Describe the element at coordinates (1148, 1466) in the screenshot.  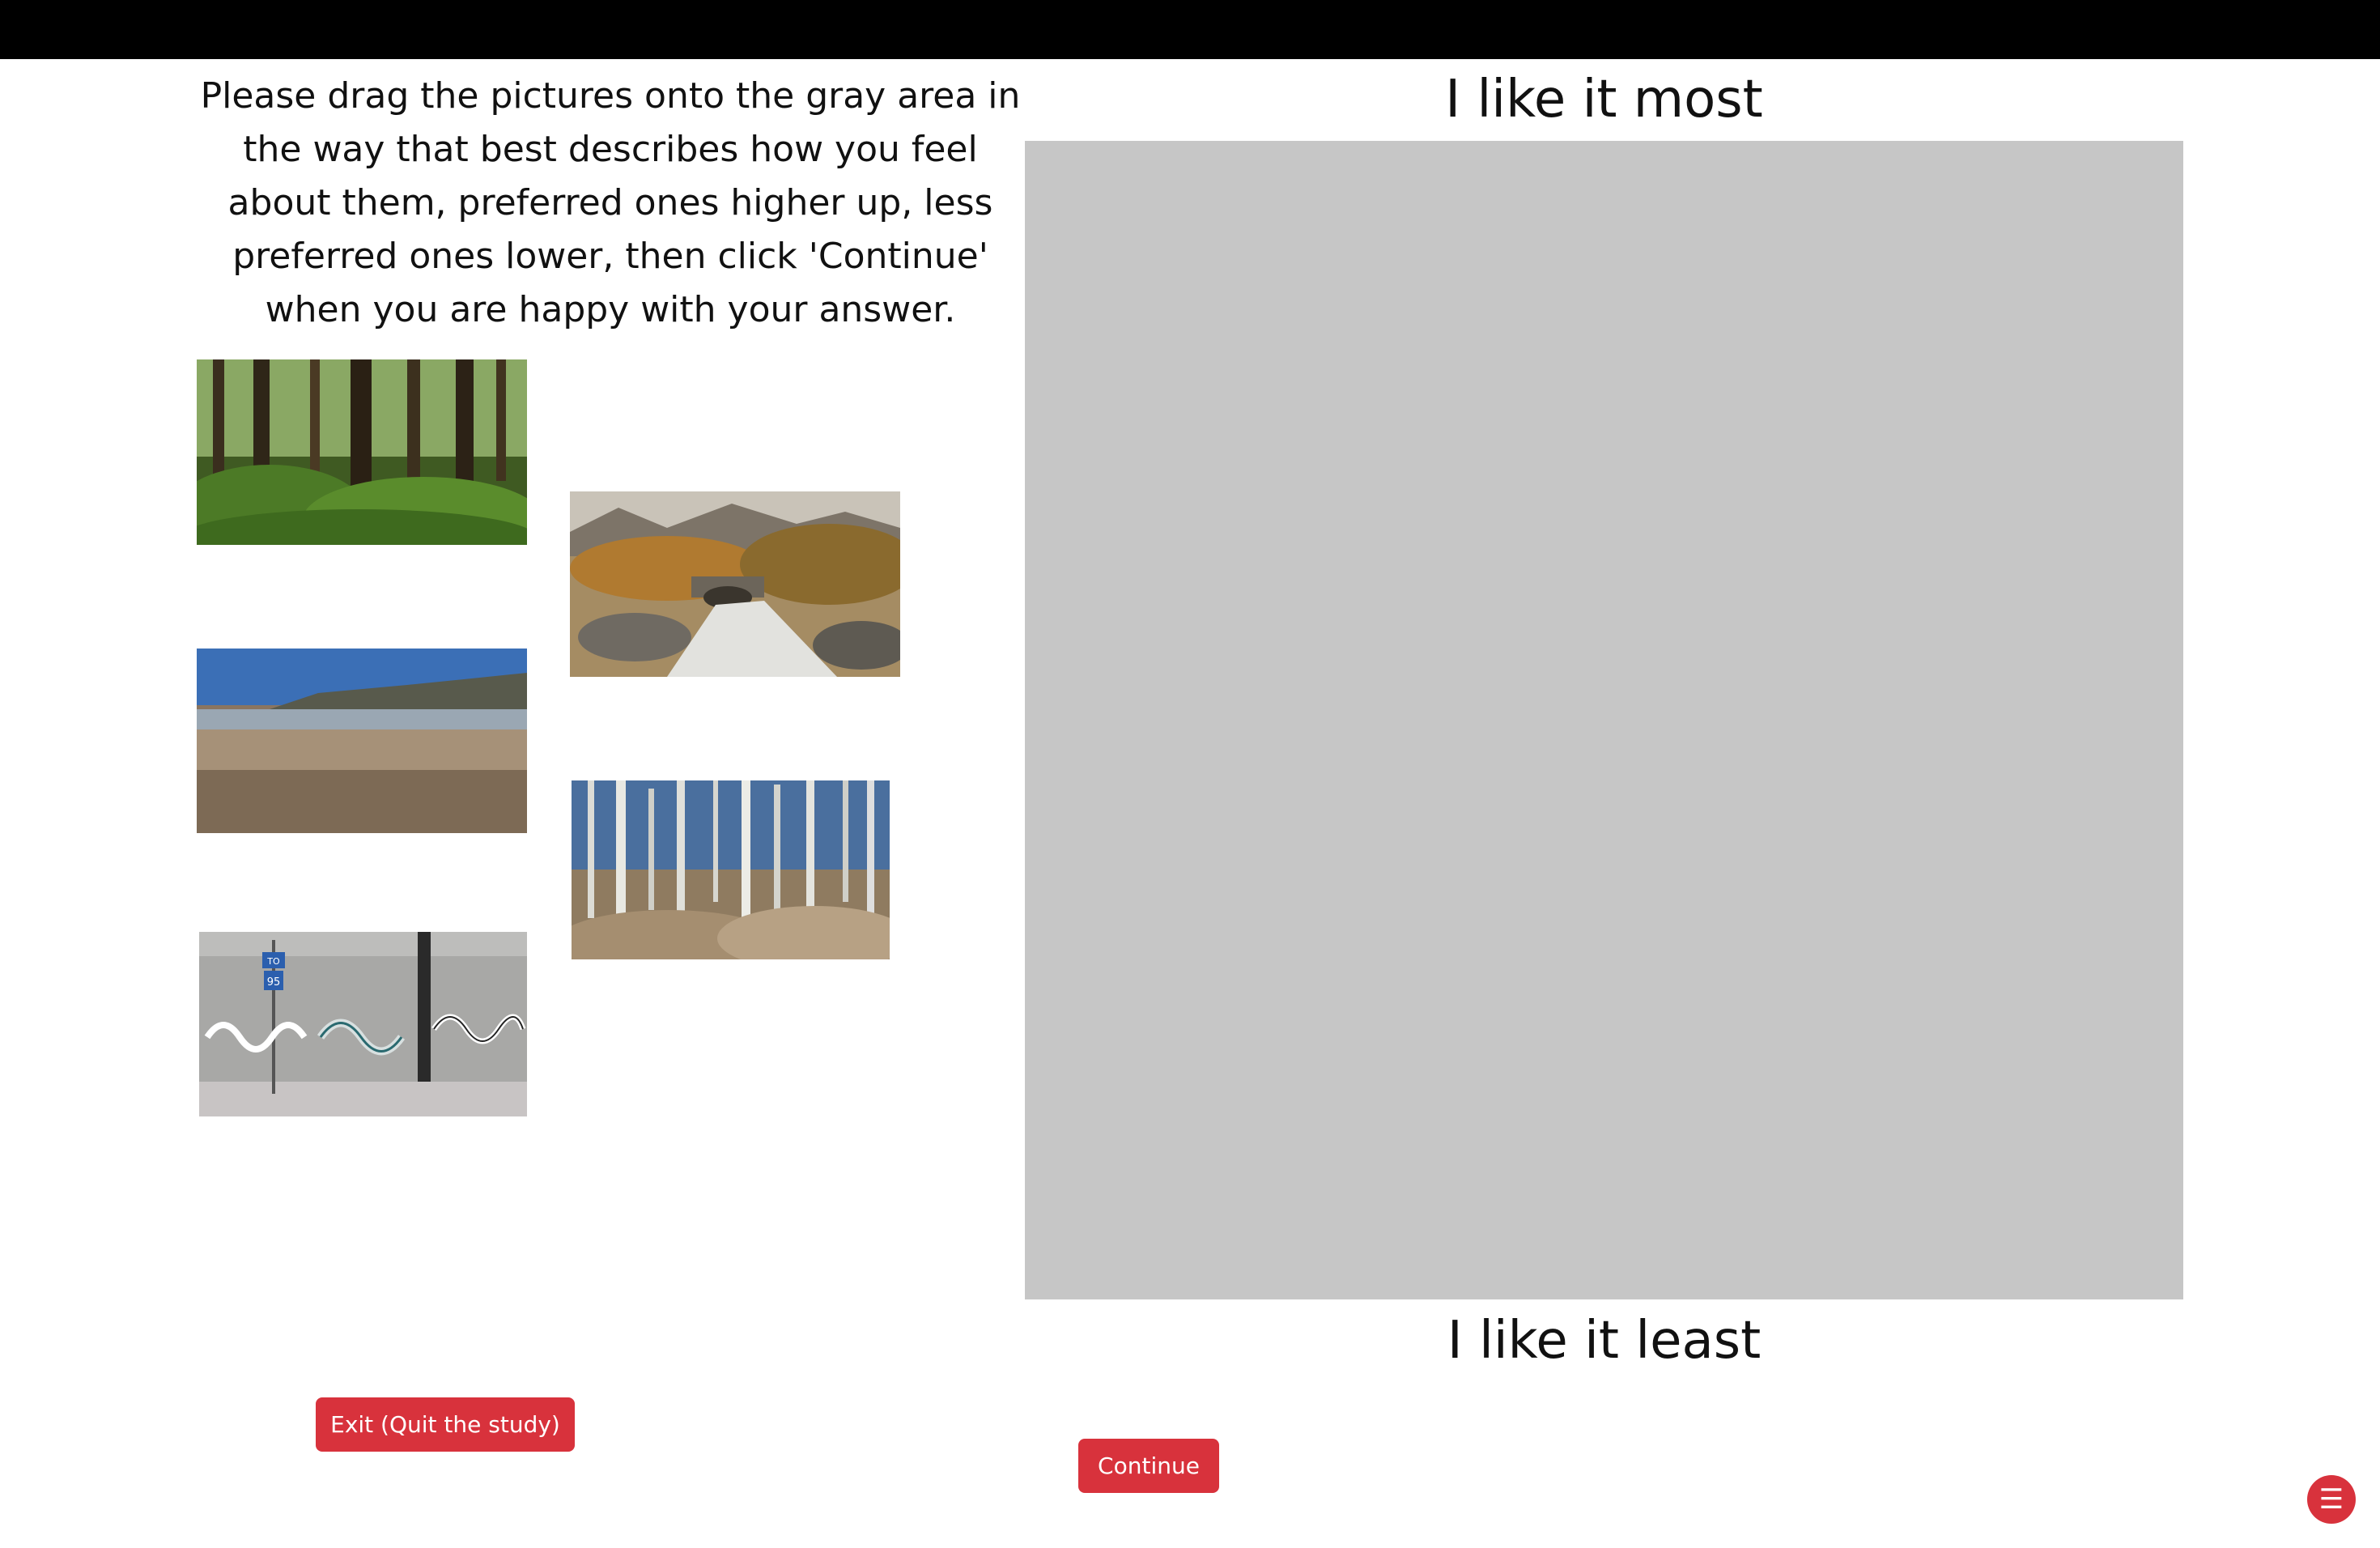
I see `continue-button: Continue` at that location.